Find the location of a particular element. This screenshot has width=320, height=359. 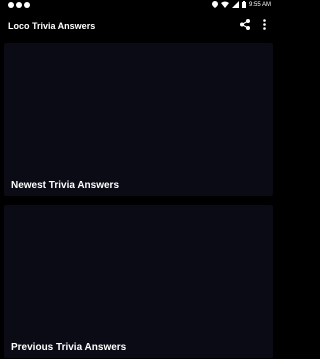

signal-icon is located at coordinates (235, 4).